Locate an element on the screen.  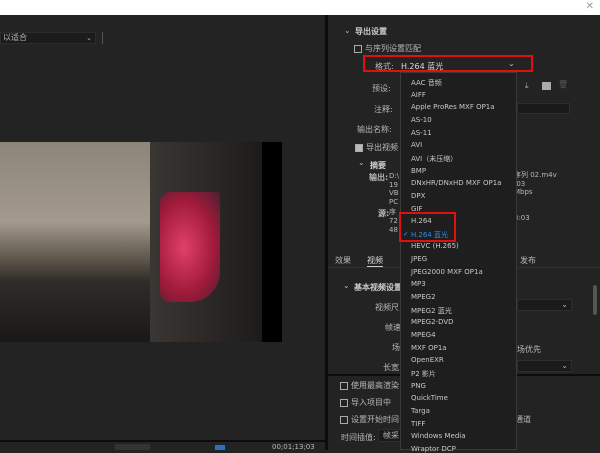
format-option: AS-10 is located at coordinates (421, 120).